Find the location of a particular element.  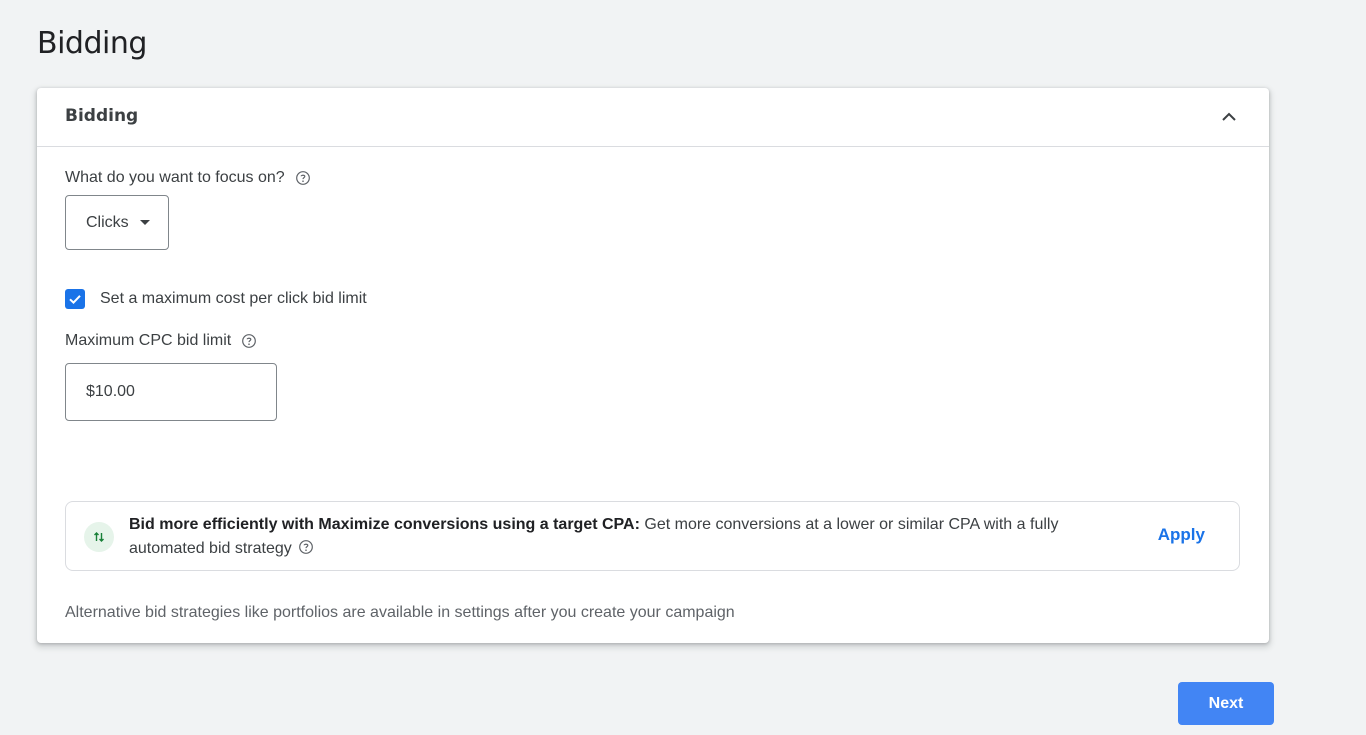

next-button: Next is located at coordinates (1226, 703).